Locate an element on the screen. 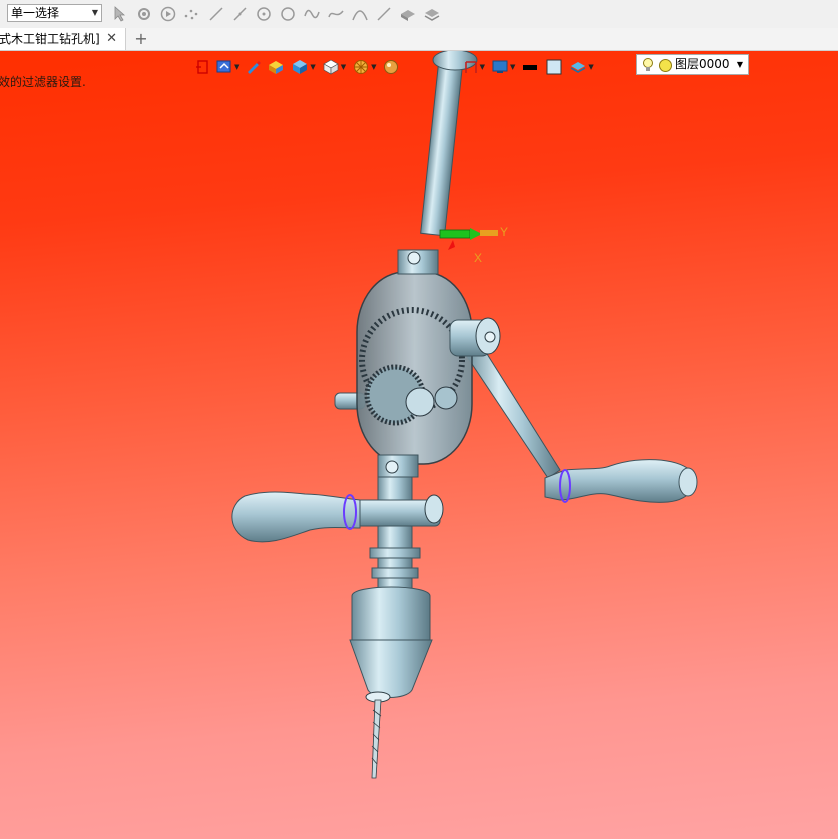 The height and width of the screenshot is (839, 838). axis-x-label: X is located at coordinates (478, 258).